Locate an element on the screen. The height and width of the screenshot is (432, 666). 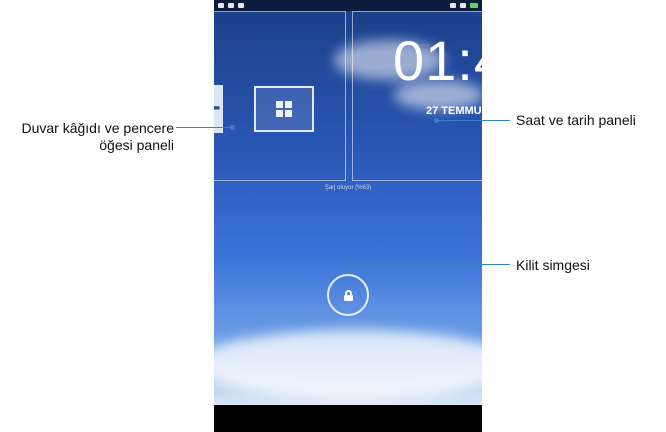
battery-icon is located at coordinates (474, 5).